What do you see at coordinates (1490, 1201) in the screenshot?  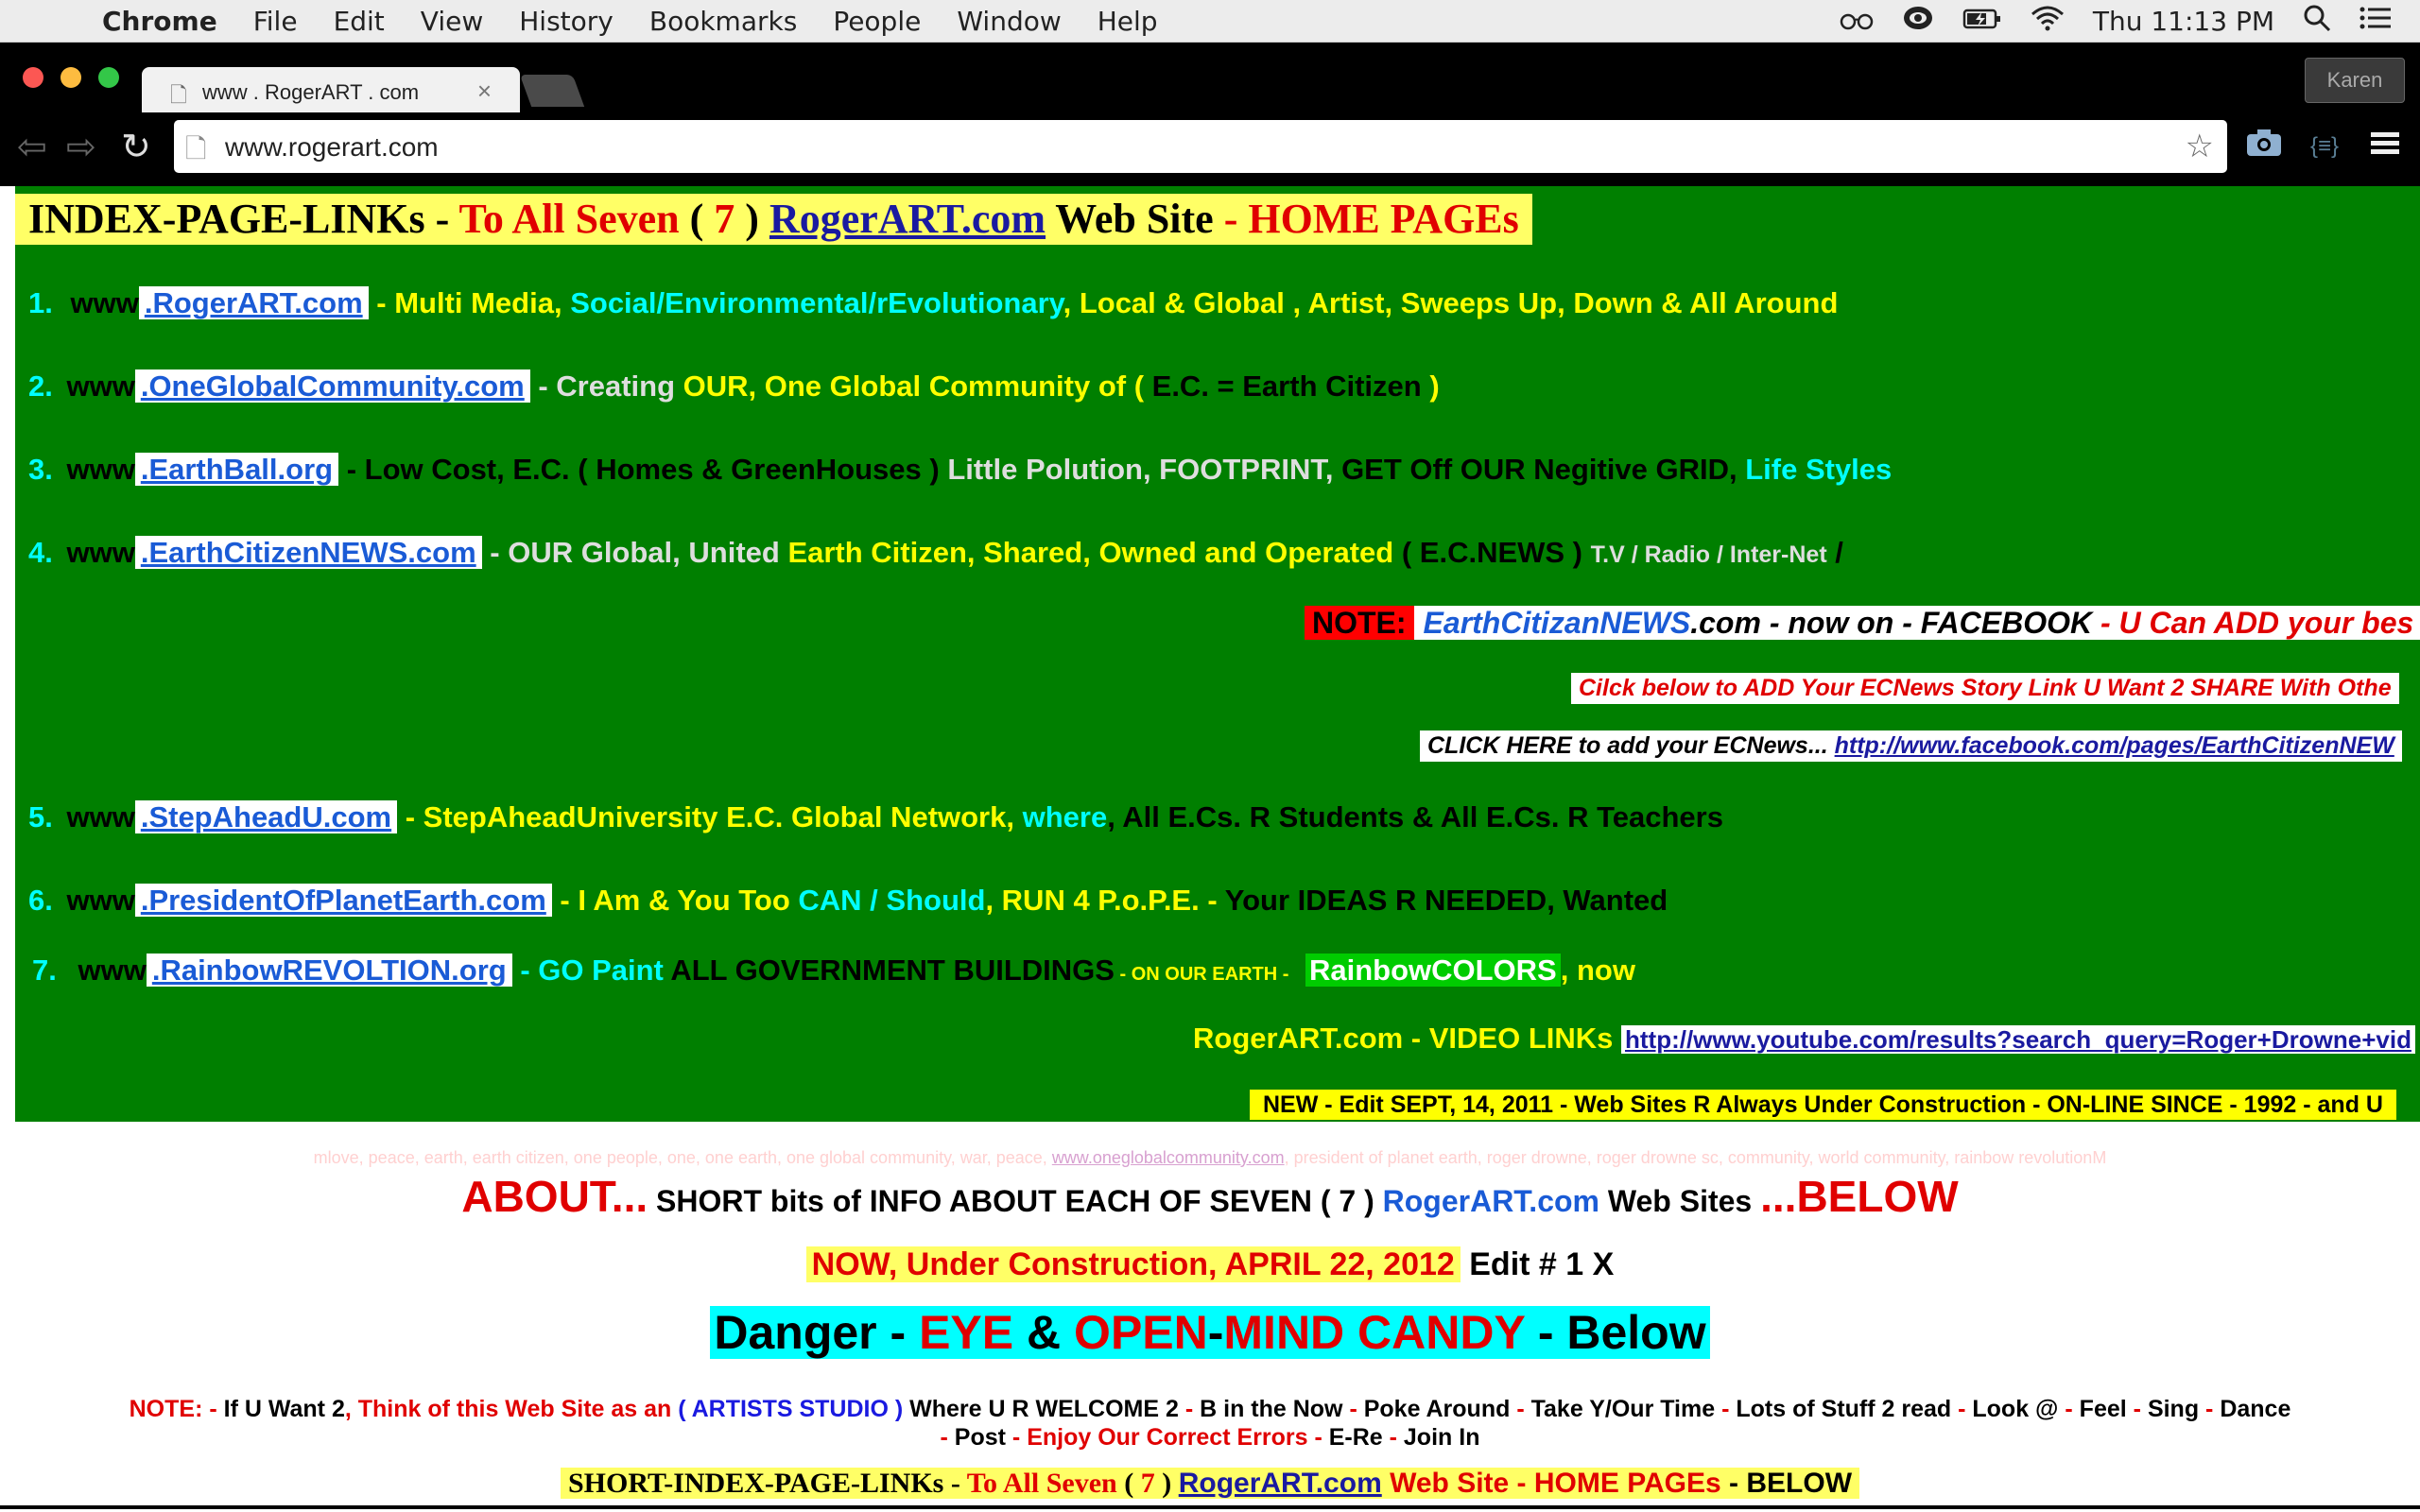 I see `about-rogerart: RogerART.com` at bounding box center [1490, 1201].